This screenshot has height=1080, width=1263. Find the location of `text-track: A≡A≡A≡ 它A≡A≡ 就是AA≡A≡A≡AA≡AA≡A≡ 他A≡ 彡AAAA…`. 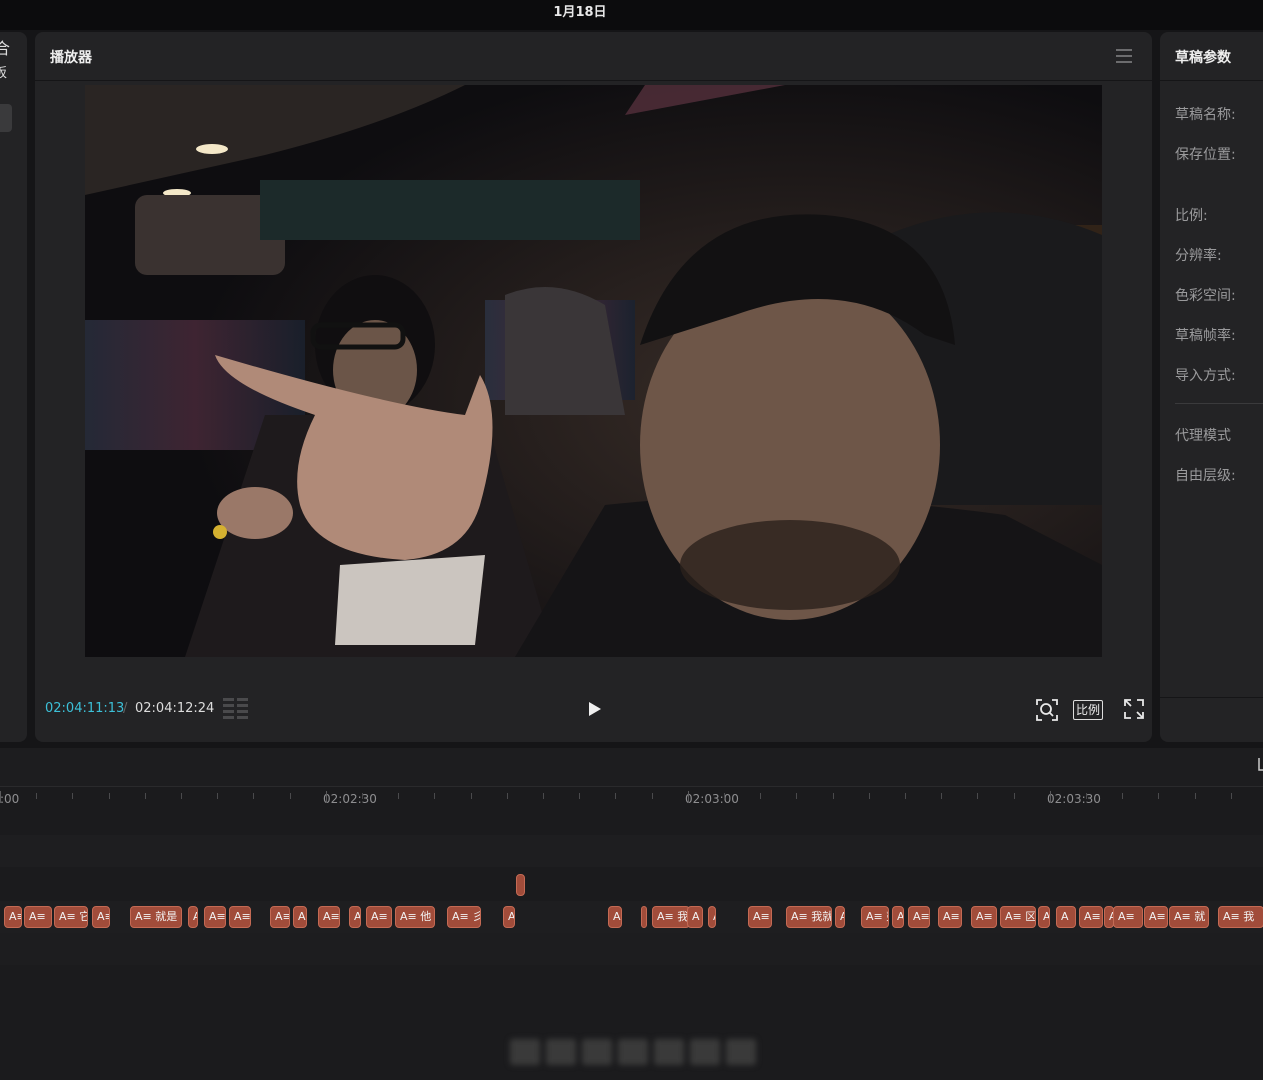

text-track: A≡A≡A≡ 它A≡A≡ 就是AA≡A≡A≡AA≡AA≡A≡ 他A≡ 彡AAAA… is located at coordinates (631, 917).